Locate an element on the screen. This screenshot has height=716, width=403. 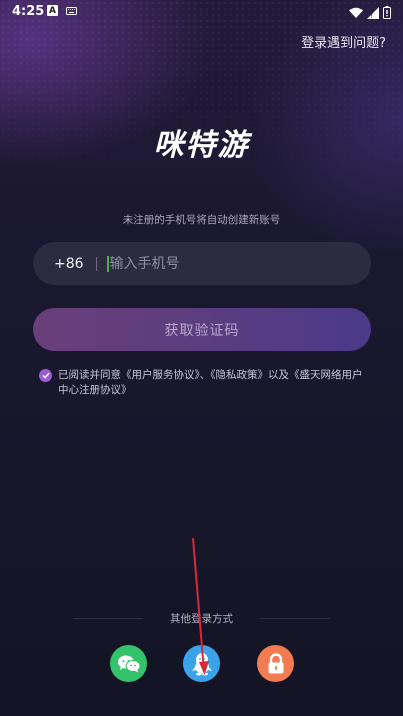
battery-icon is located at coordinates (387, 13).